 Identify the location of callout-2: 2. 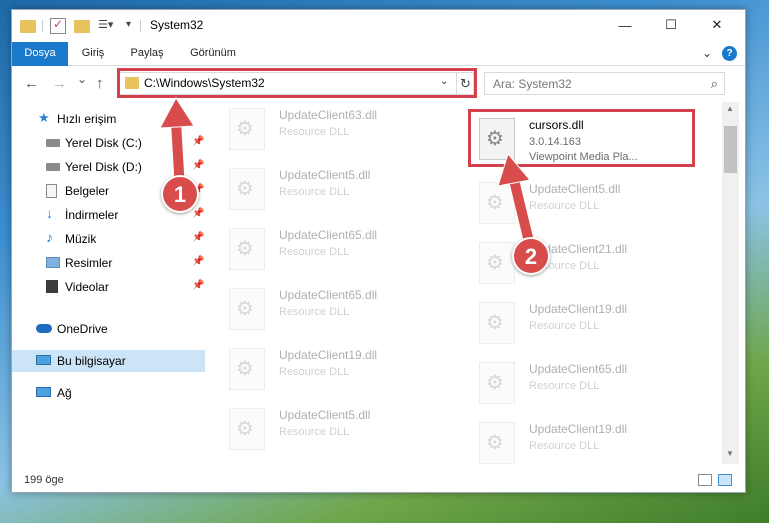
(531, 256).